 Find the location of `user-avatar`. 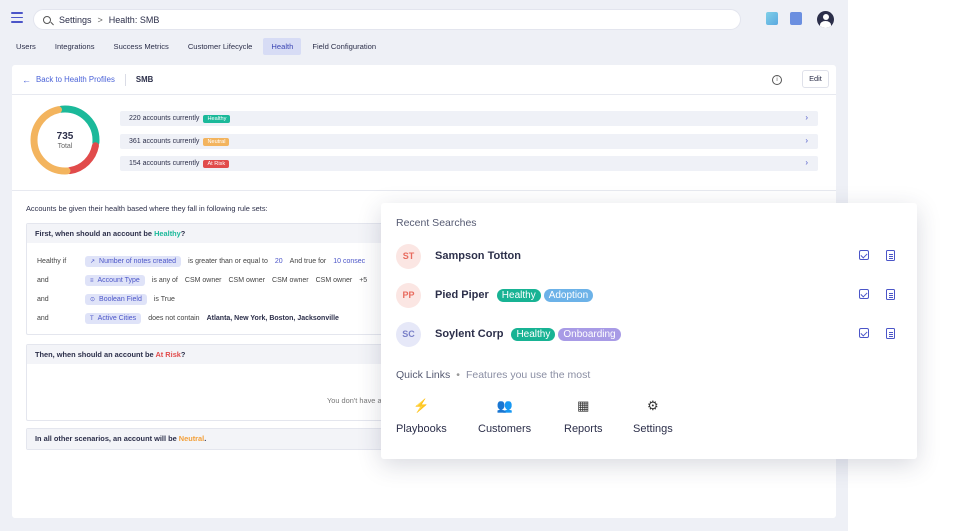

user-avatar is located at coordinates (825, 19).